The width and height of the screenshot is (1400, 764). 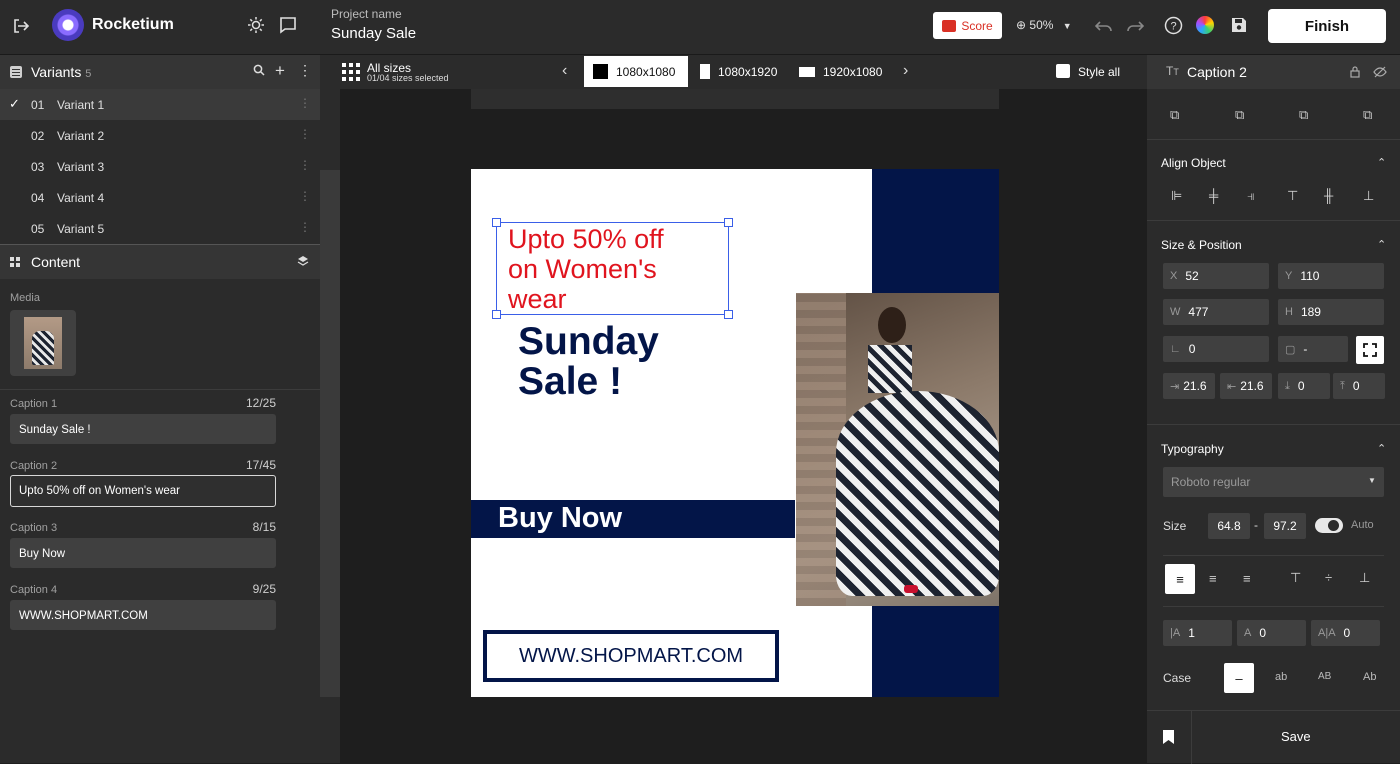 What do you see at coordinates (1331, 276) in the screenshot?
I see `y-field: Y 110` at bounding box center [1331, 276].